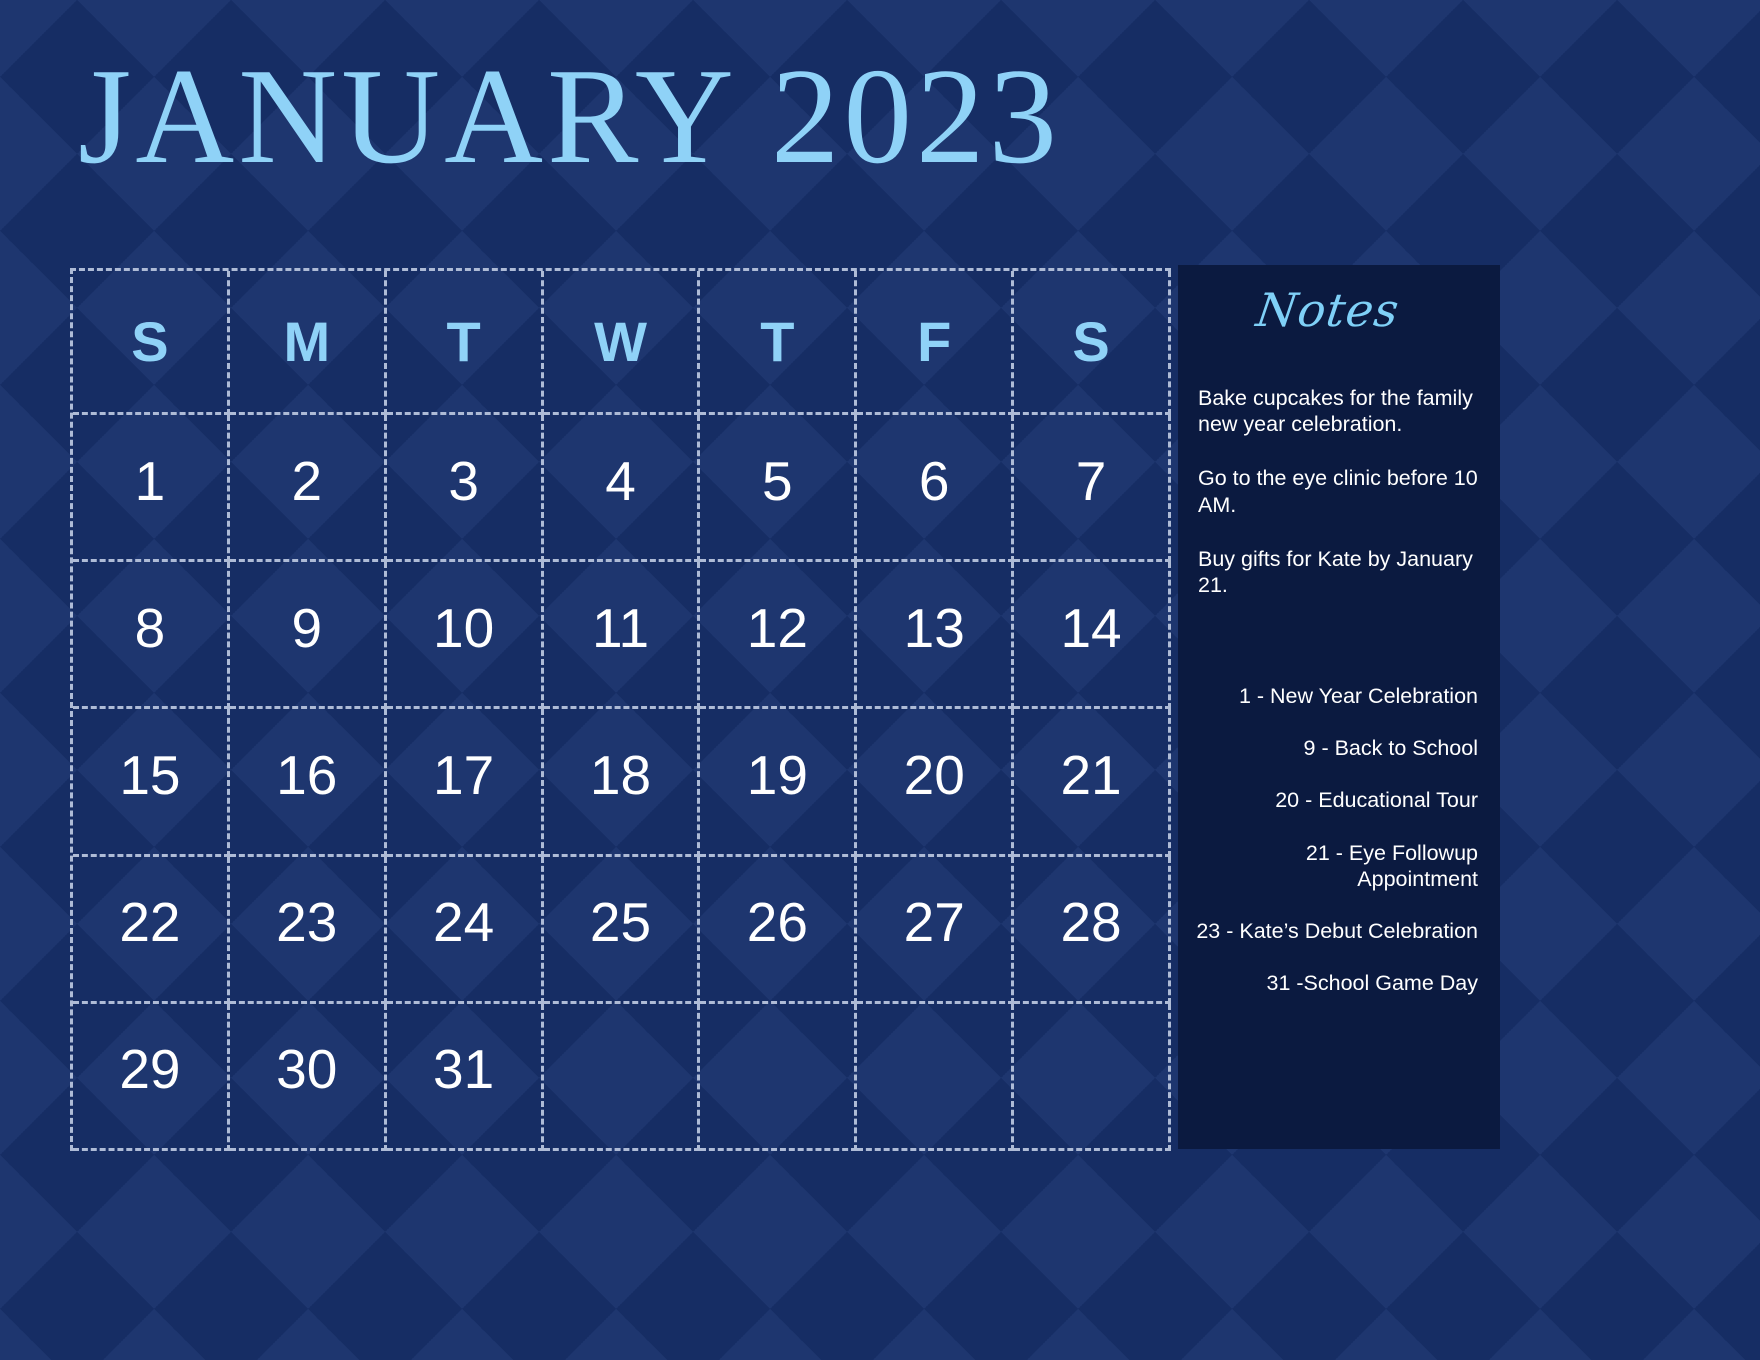  Describe the element at coordinates (150, 480) in the screenshot. I see `calendar-day-number: 1` at that location.